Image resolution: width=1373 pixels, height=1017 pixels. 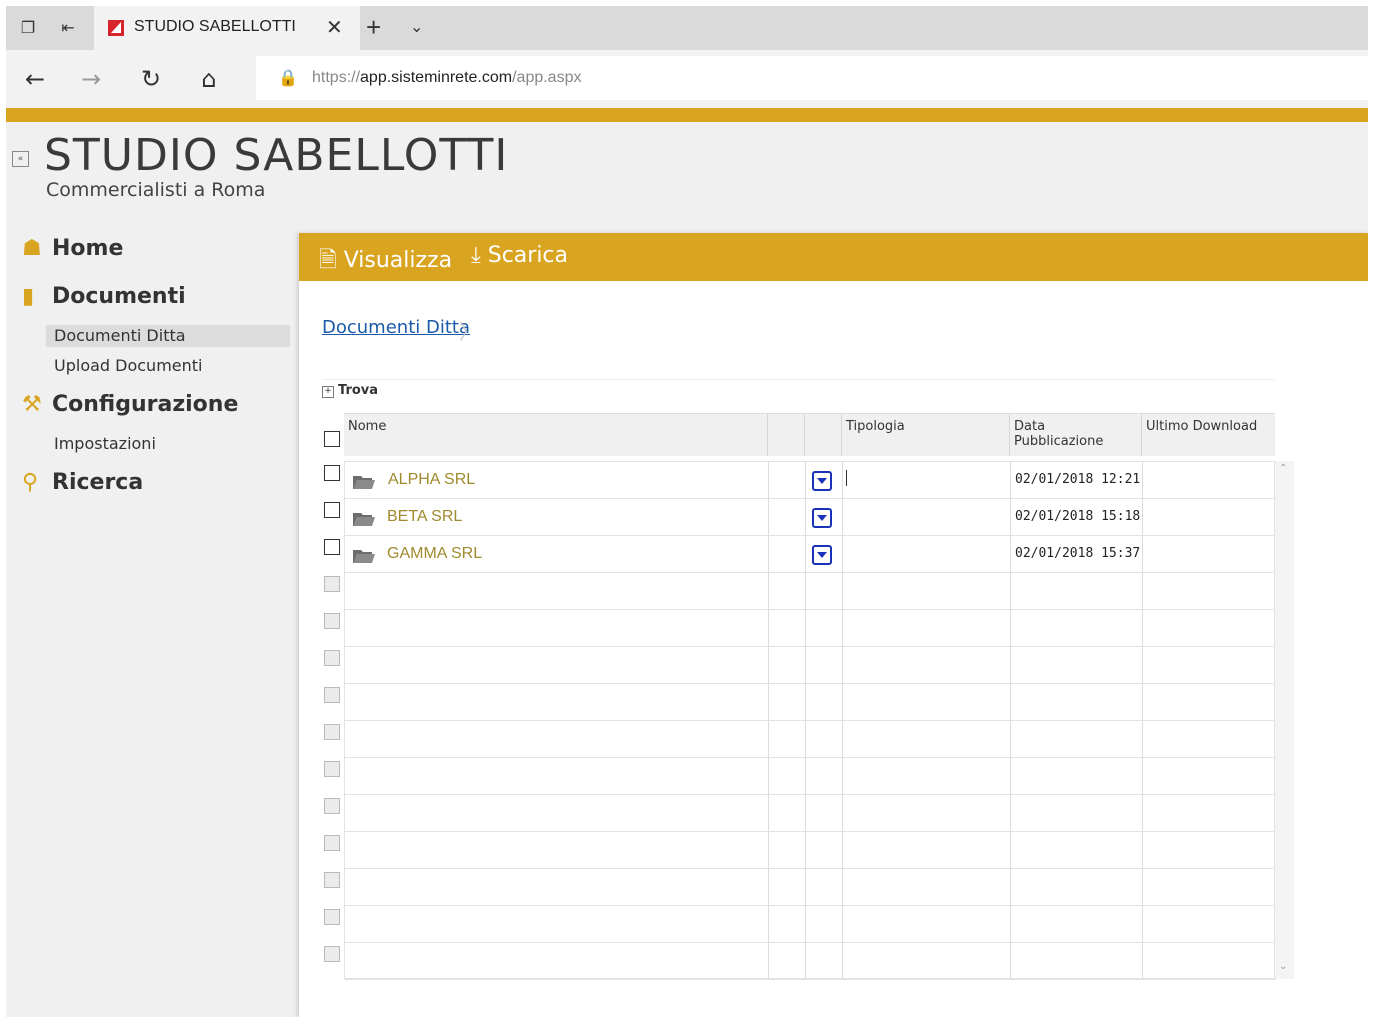 What do you see at coordinates (32, 248) in the screenshot?
I see `home-icon: ☗` at bounding box center [32, 248].